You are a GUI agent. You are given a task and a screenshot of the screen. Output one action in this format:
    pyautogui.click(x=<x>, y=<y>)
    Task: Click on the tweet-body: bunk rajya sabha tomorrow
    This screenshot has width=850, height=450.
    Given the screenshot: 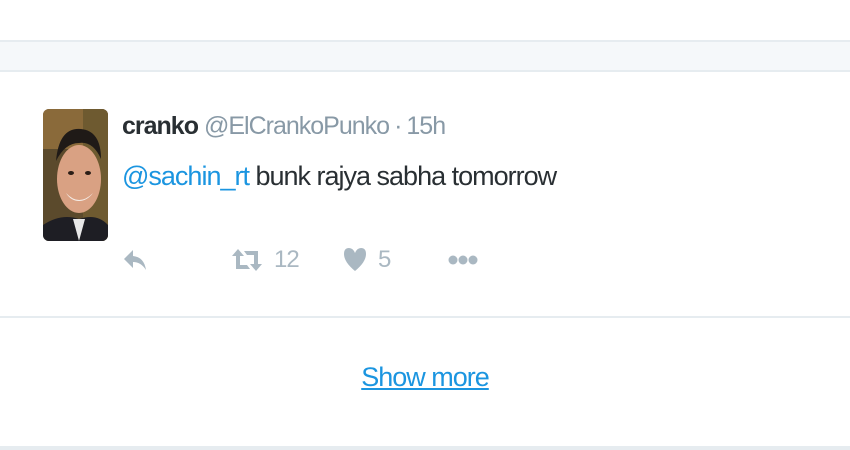 What is the action you would take?
    pyautogui.click(x=402, y=176)
    